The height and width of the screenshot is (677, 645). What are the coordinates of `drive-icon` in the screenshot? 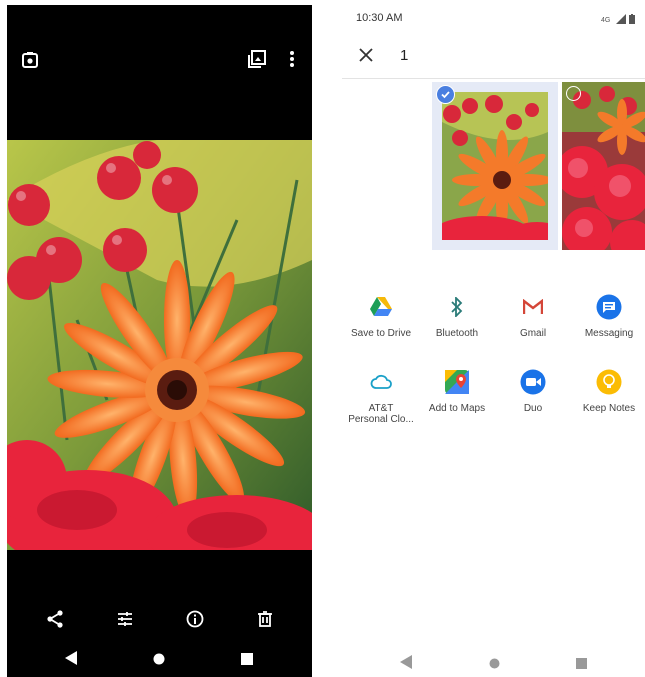 It's located at (381, 307).